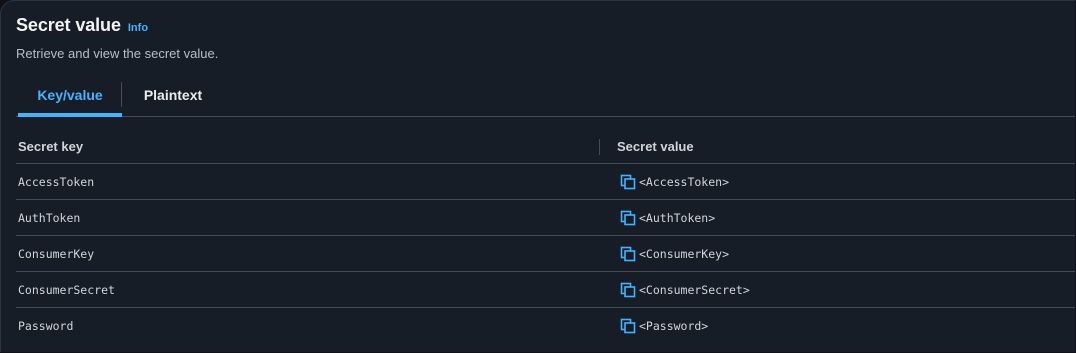  I want to click on secret-value-cell: <AccessToken>, so click(674, 182).